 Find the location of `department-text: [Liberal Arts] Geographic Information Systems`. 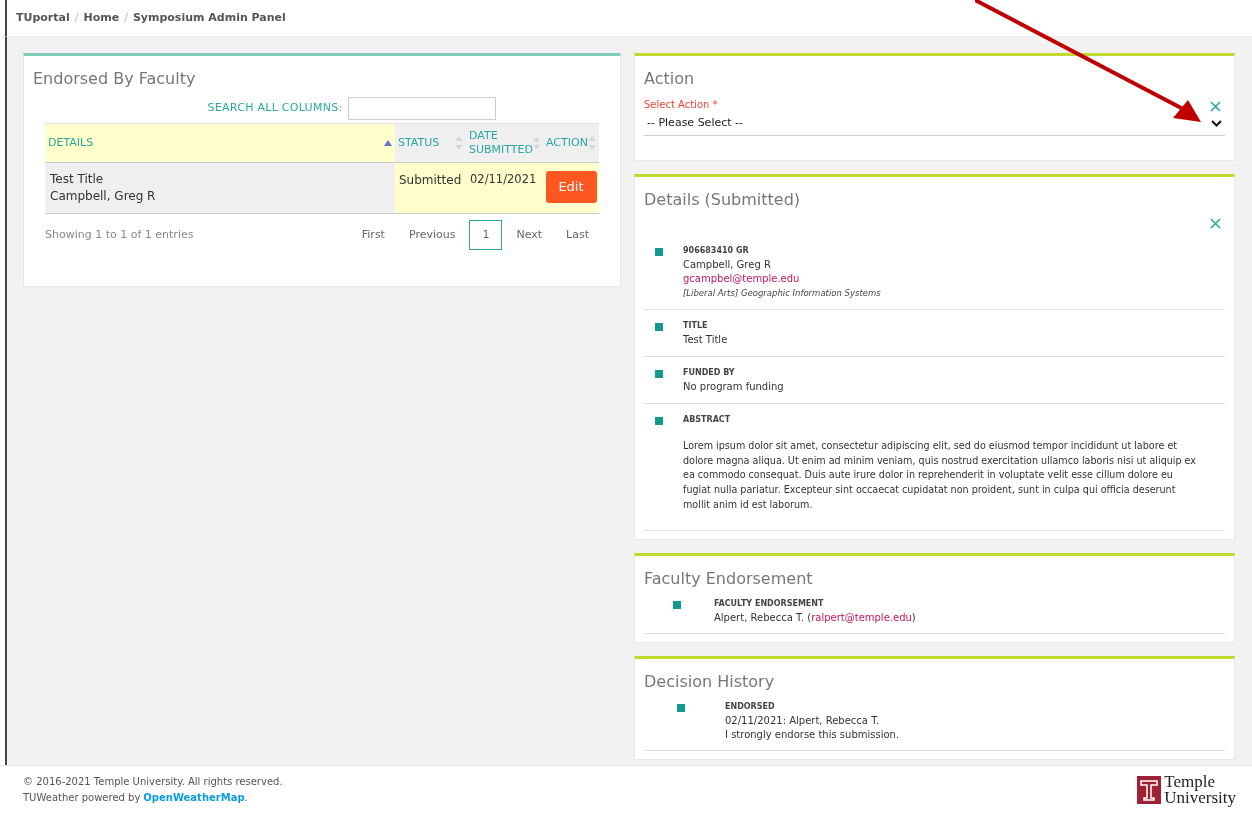

department-text: [Liberal Arts] Geographic Information Systems is located at coordinates (782, 293).